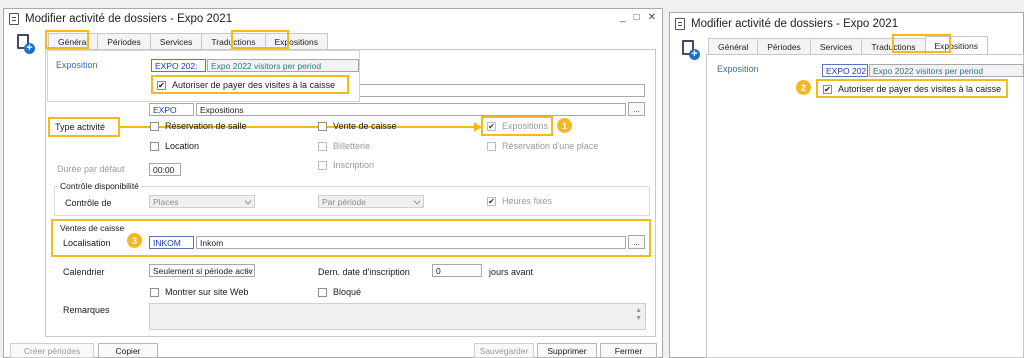  Describe the element at coordinates (652, 18) in the screenshot. I see `close-button: ✕` at that location.